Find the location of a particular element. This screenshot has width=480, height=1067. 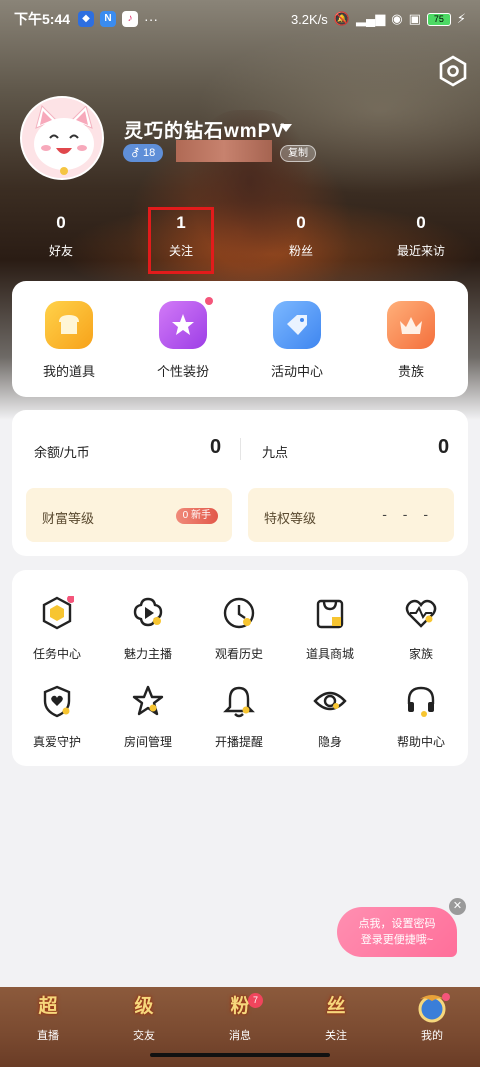

nav-live: 超 直播 is located at coordinates (48, 1017).